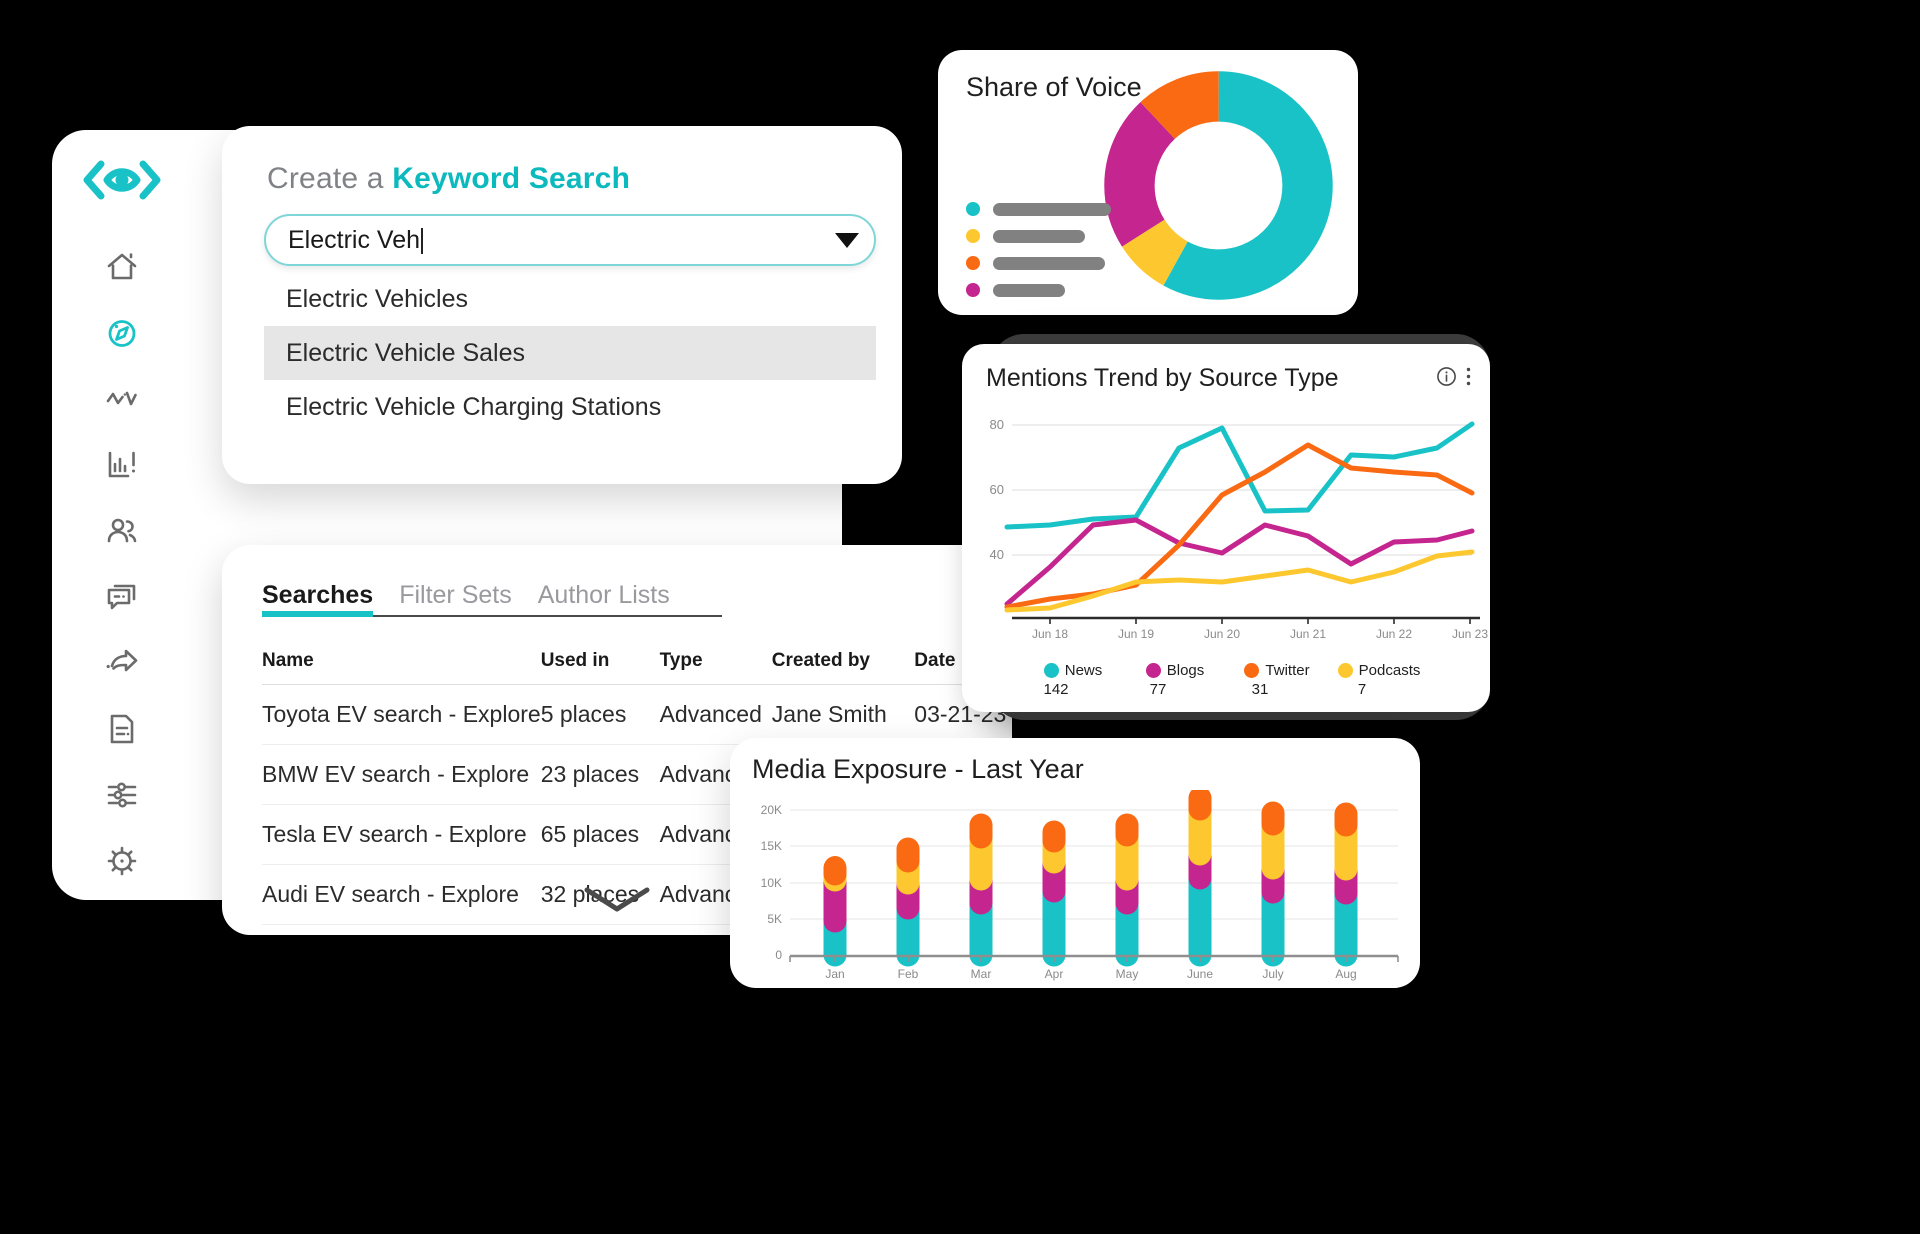 The image size is (1920, 1234). Describe the element at coordinates (1051, 670) in the screenshot. I see `legend-dot-news` at that location.